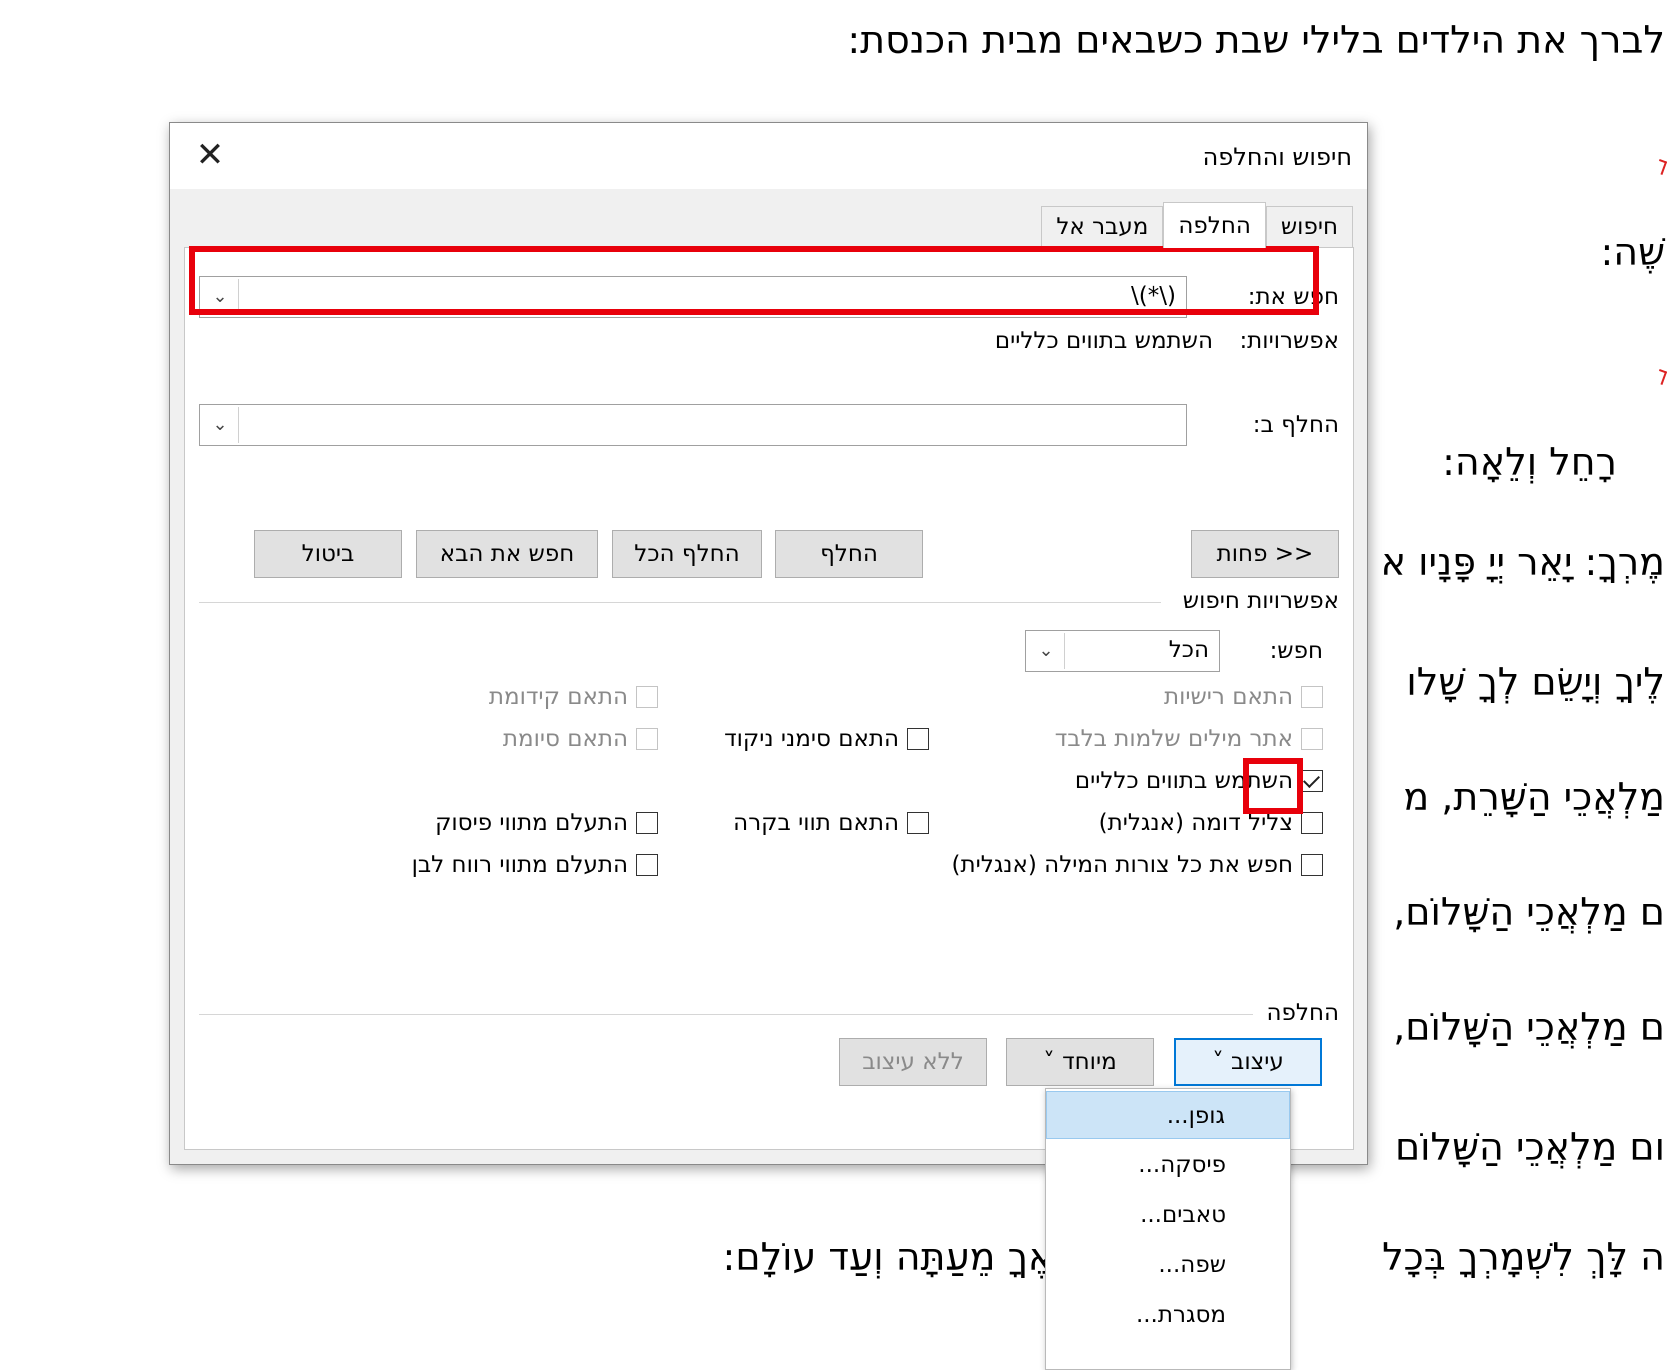 Image resolution: width=1667 pixels, height=1370 pixels. Describe the element at coordinates (811, 739) in the screenshot. I see `diacritics-label: התאם סימני ניקוד` at that location.